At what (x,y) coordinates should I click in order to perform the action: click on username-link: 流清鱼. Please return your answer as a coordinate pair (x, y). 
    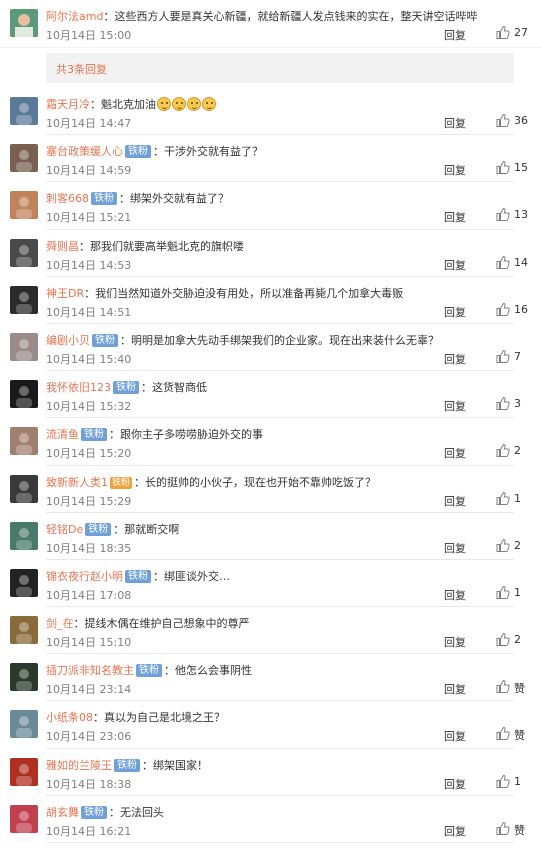
    Looking at the image, I should click on (62, 434).